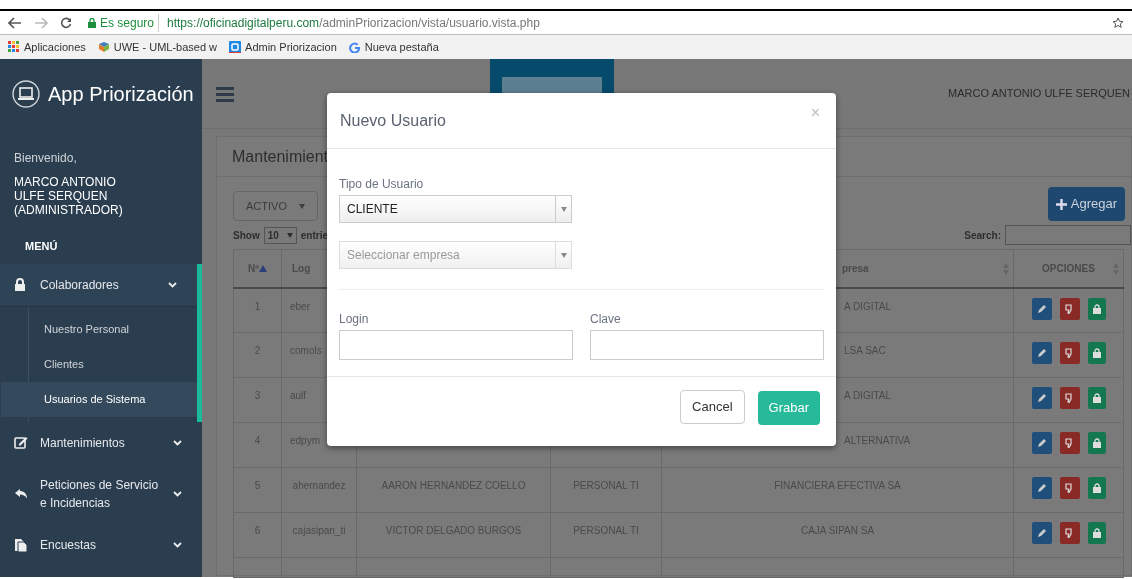  I want to click on back-icon, so click(15, 22).